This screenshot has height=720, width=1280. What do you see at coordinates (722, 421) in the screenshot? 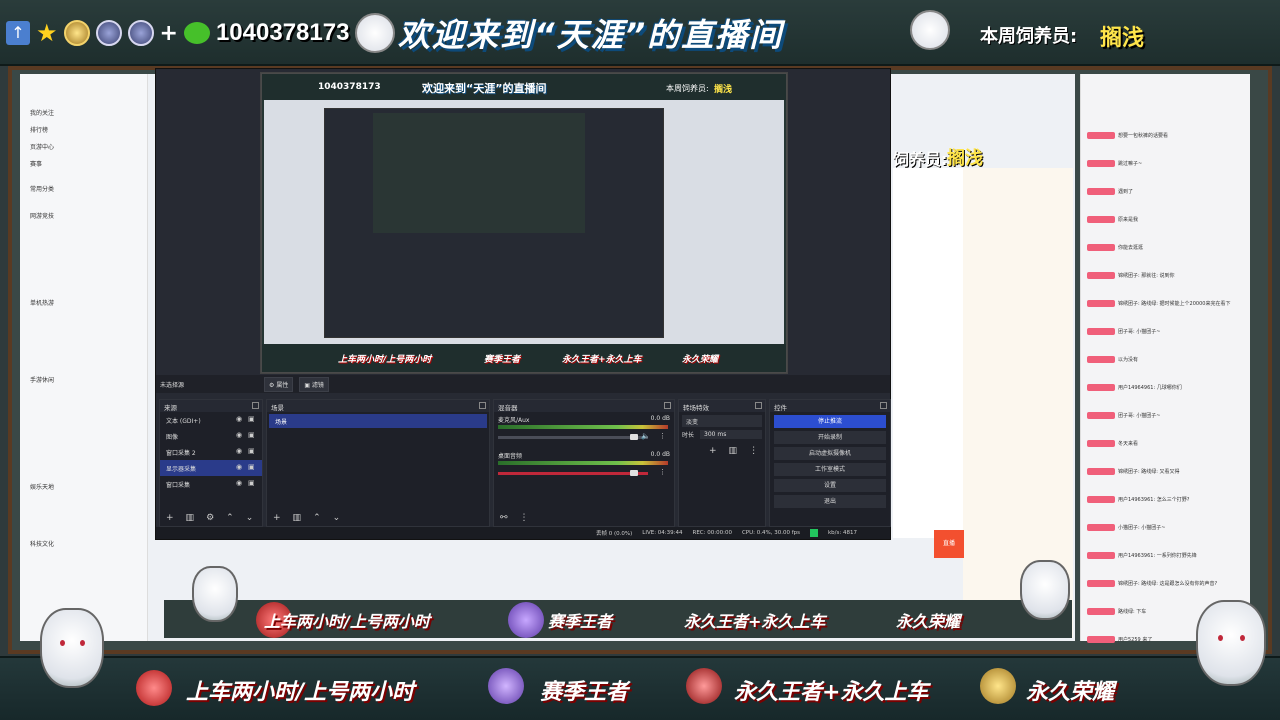
I see `transition-select: 淡变` at bounding box center [722, 421].